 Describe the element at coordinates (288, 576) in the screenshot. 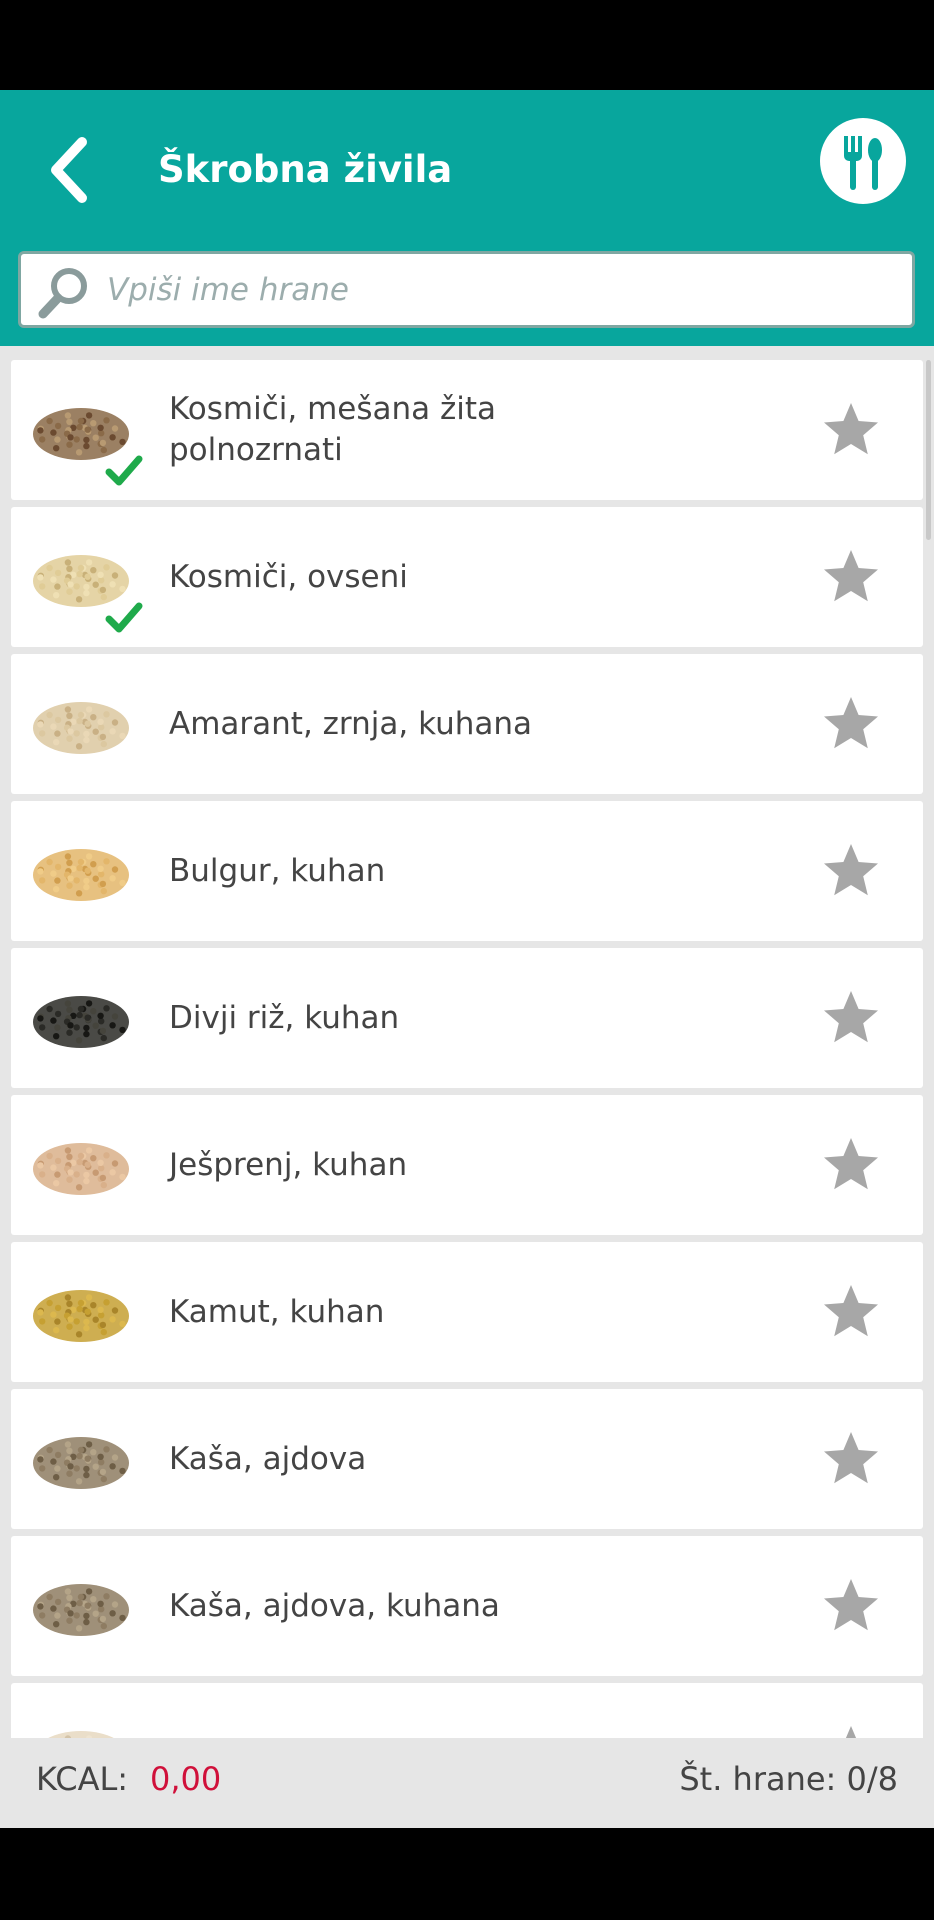

I see `food-name: Kosmiči, ovseni` at that location.